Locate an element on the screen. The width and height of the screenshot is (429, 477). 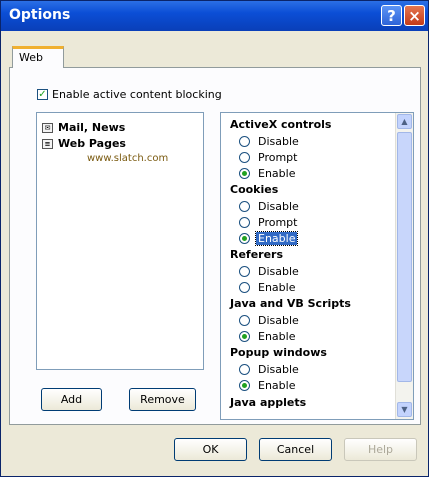
scripts-enable-option: Enable is located at coordinates (268, 336).